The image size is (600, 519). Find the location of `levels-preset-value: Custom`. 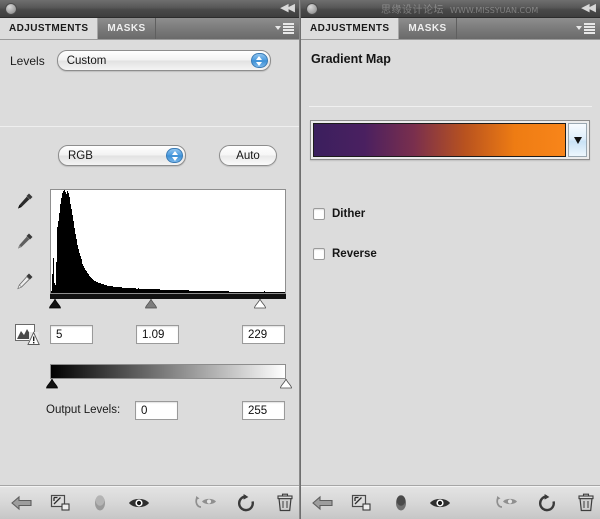

levels-preset-value: Custom is located at coordinates (86, 60).